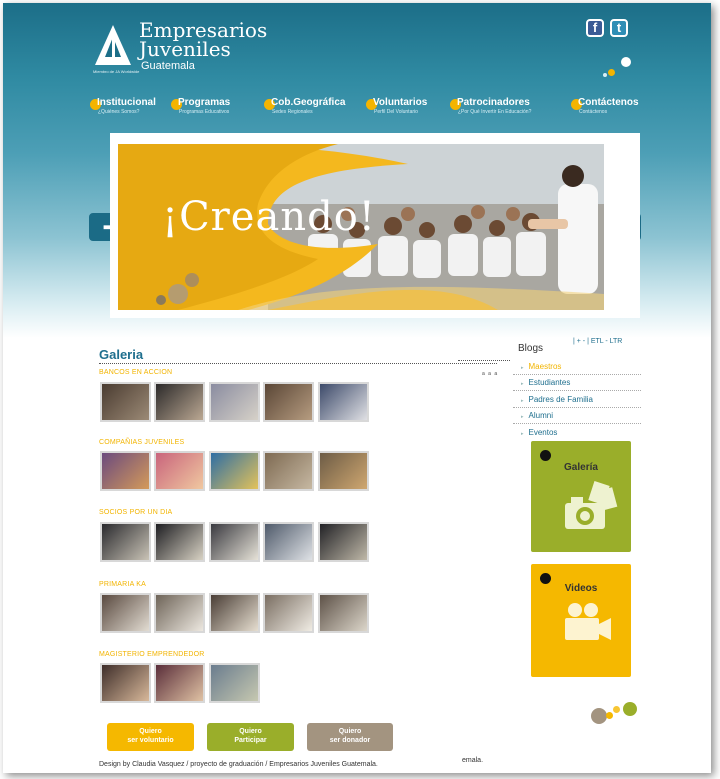 This screenshot has width=720, height=779. I want to click on volunteer-button: Quiero ser voluntario, so click(150, 737).